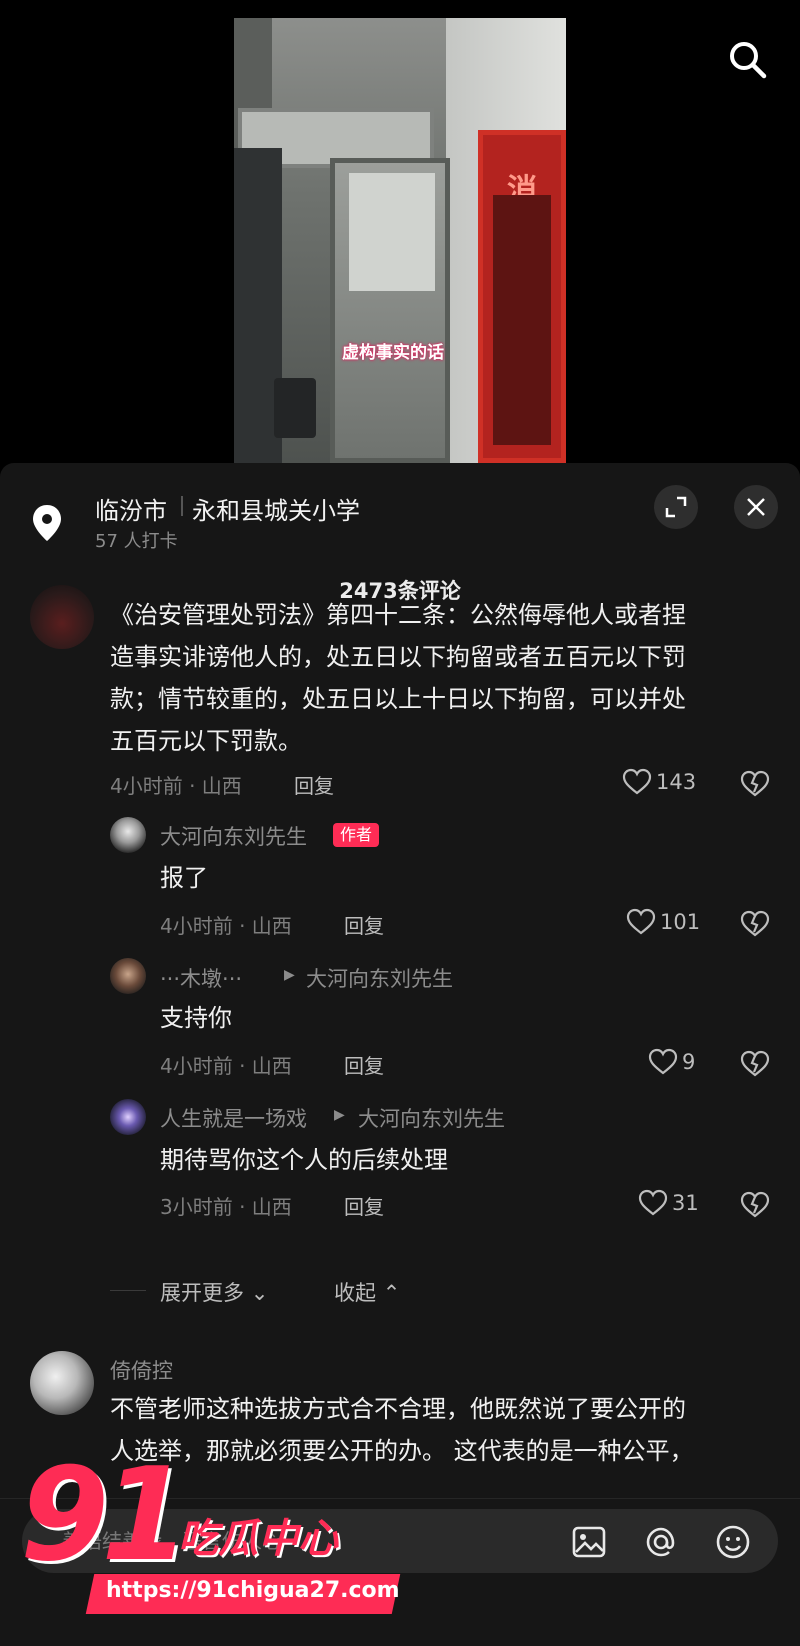  Describe the element at coordinates (182, 506) in the screenshot. I see `location-divider` at that location.